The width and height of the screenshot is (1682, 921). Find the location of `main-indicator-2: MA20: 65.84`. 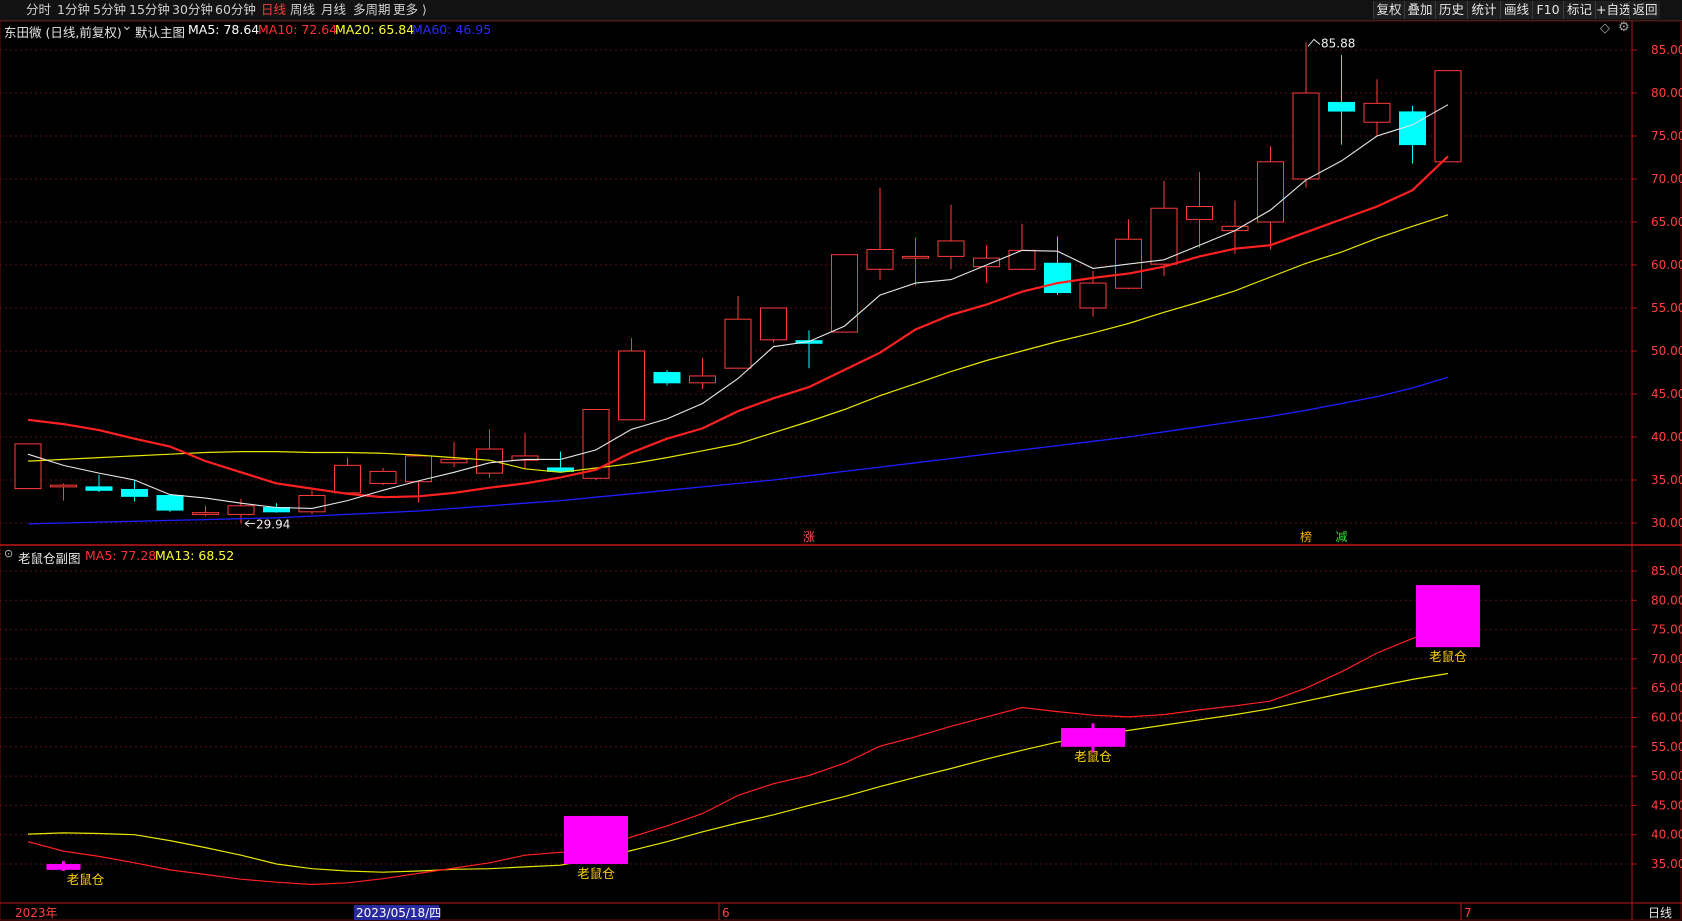

main-indicator-2: MA20: 65.84 is located at coordinates (375, 29).